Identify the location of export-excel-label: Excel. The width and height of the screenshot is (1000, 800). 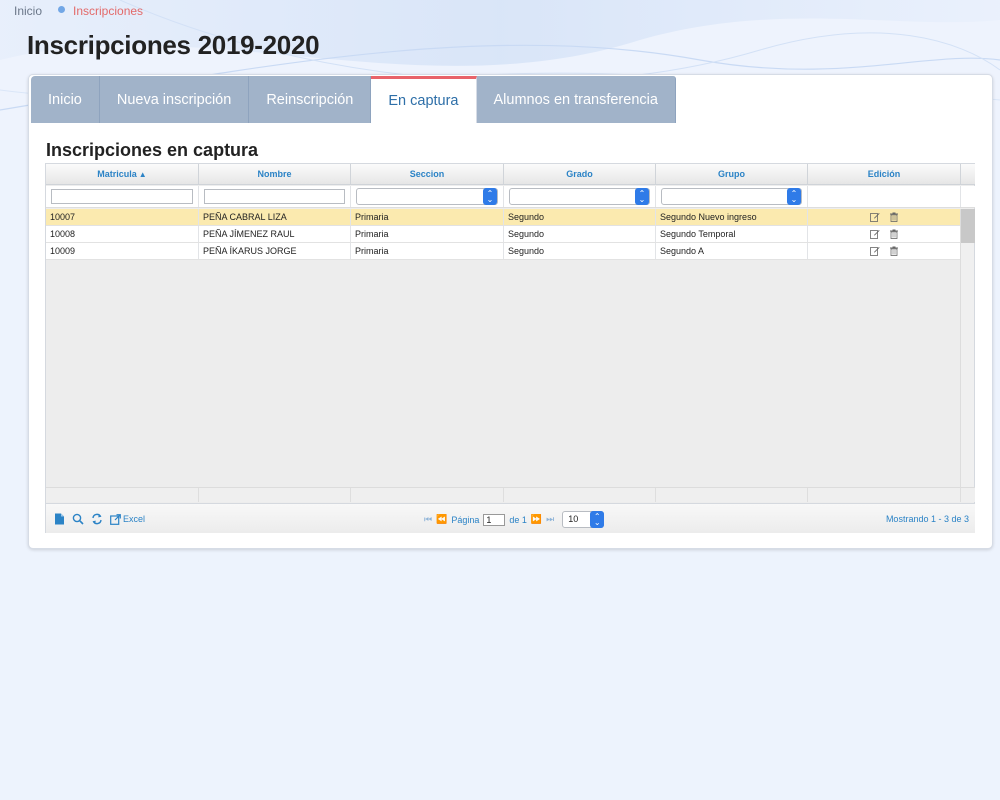
(134, 519).